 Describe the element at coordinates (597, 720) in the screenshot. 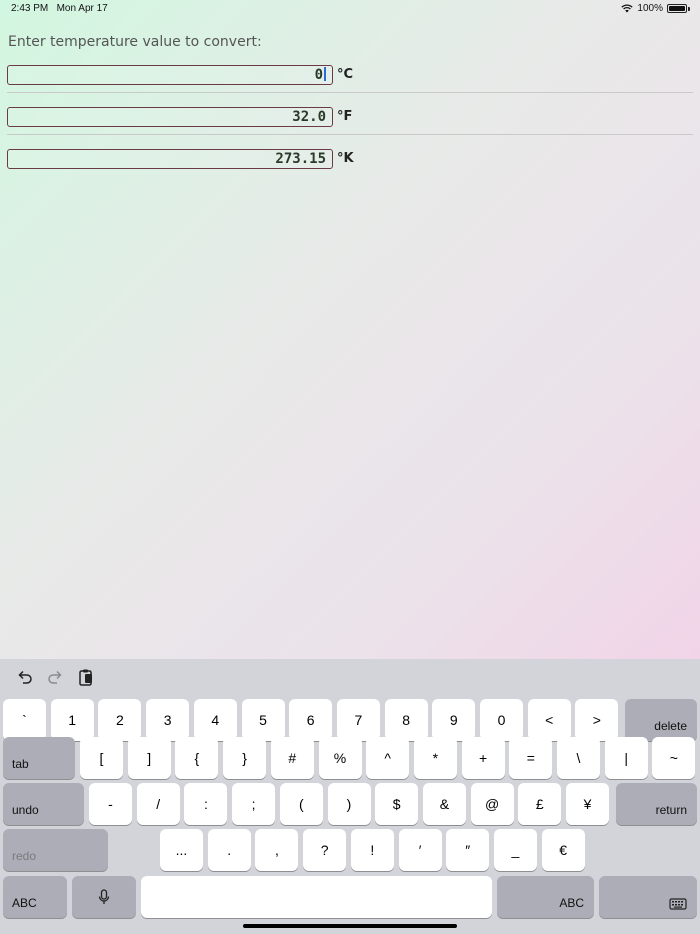

I see `key: >` at that location.